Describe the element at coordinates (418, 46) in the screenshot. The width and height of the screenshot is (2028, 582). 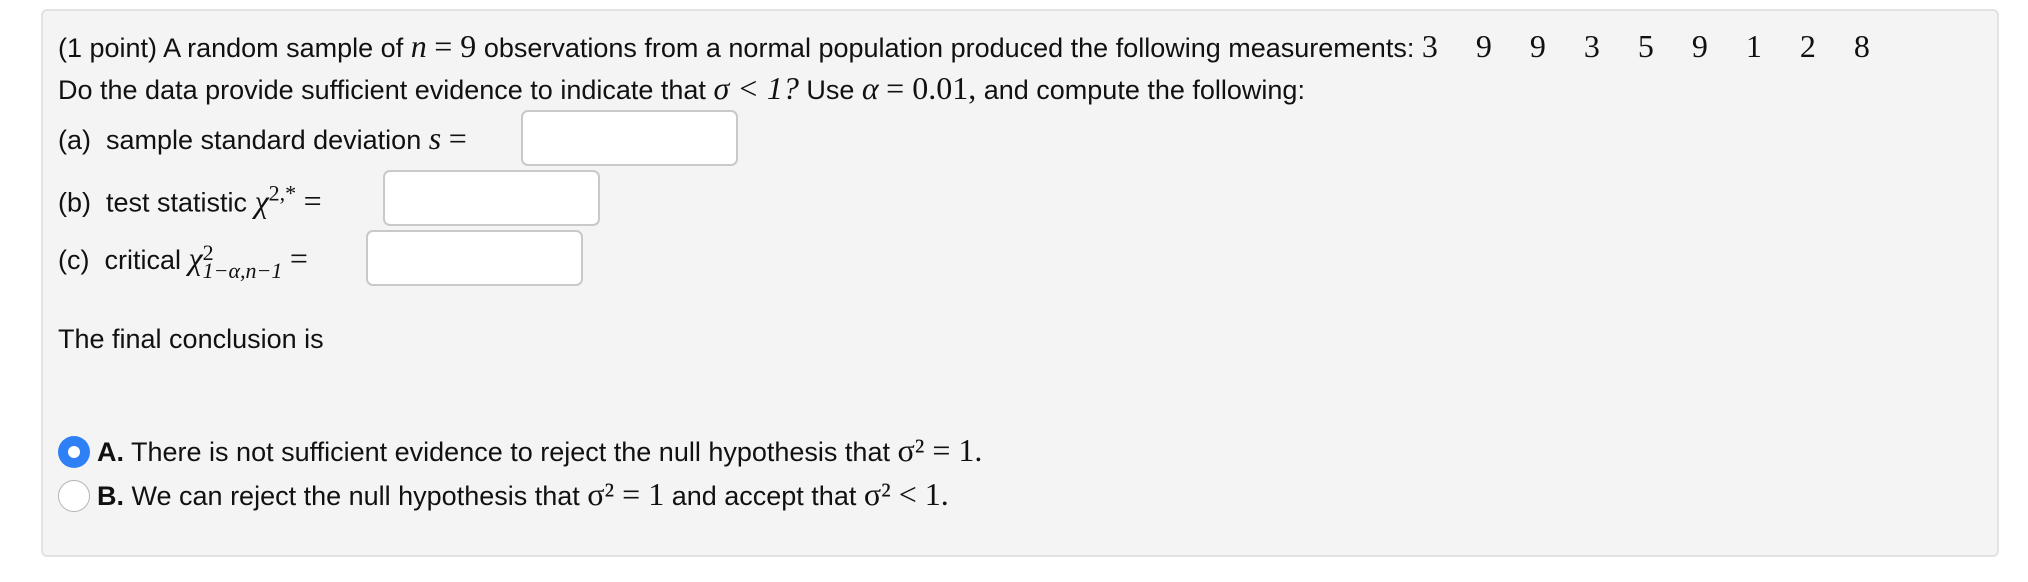
I see `n-variable: n` at that location.